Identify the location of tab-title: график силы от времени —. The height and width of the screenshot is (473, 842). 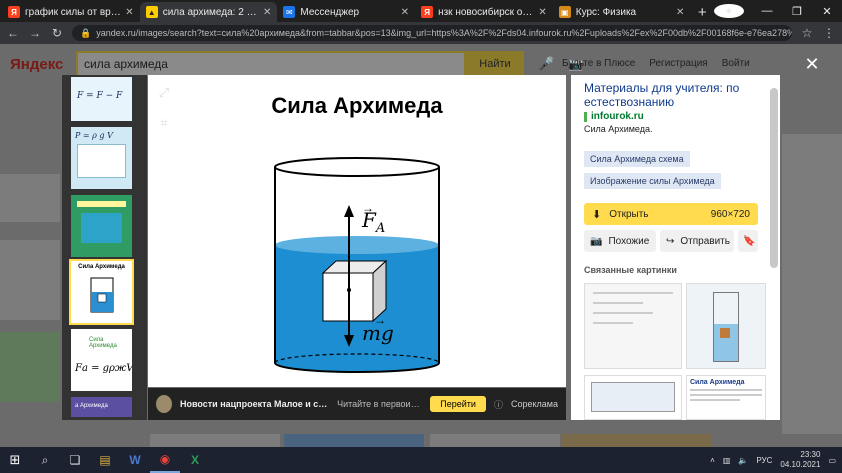
(73, 12).